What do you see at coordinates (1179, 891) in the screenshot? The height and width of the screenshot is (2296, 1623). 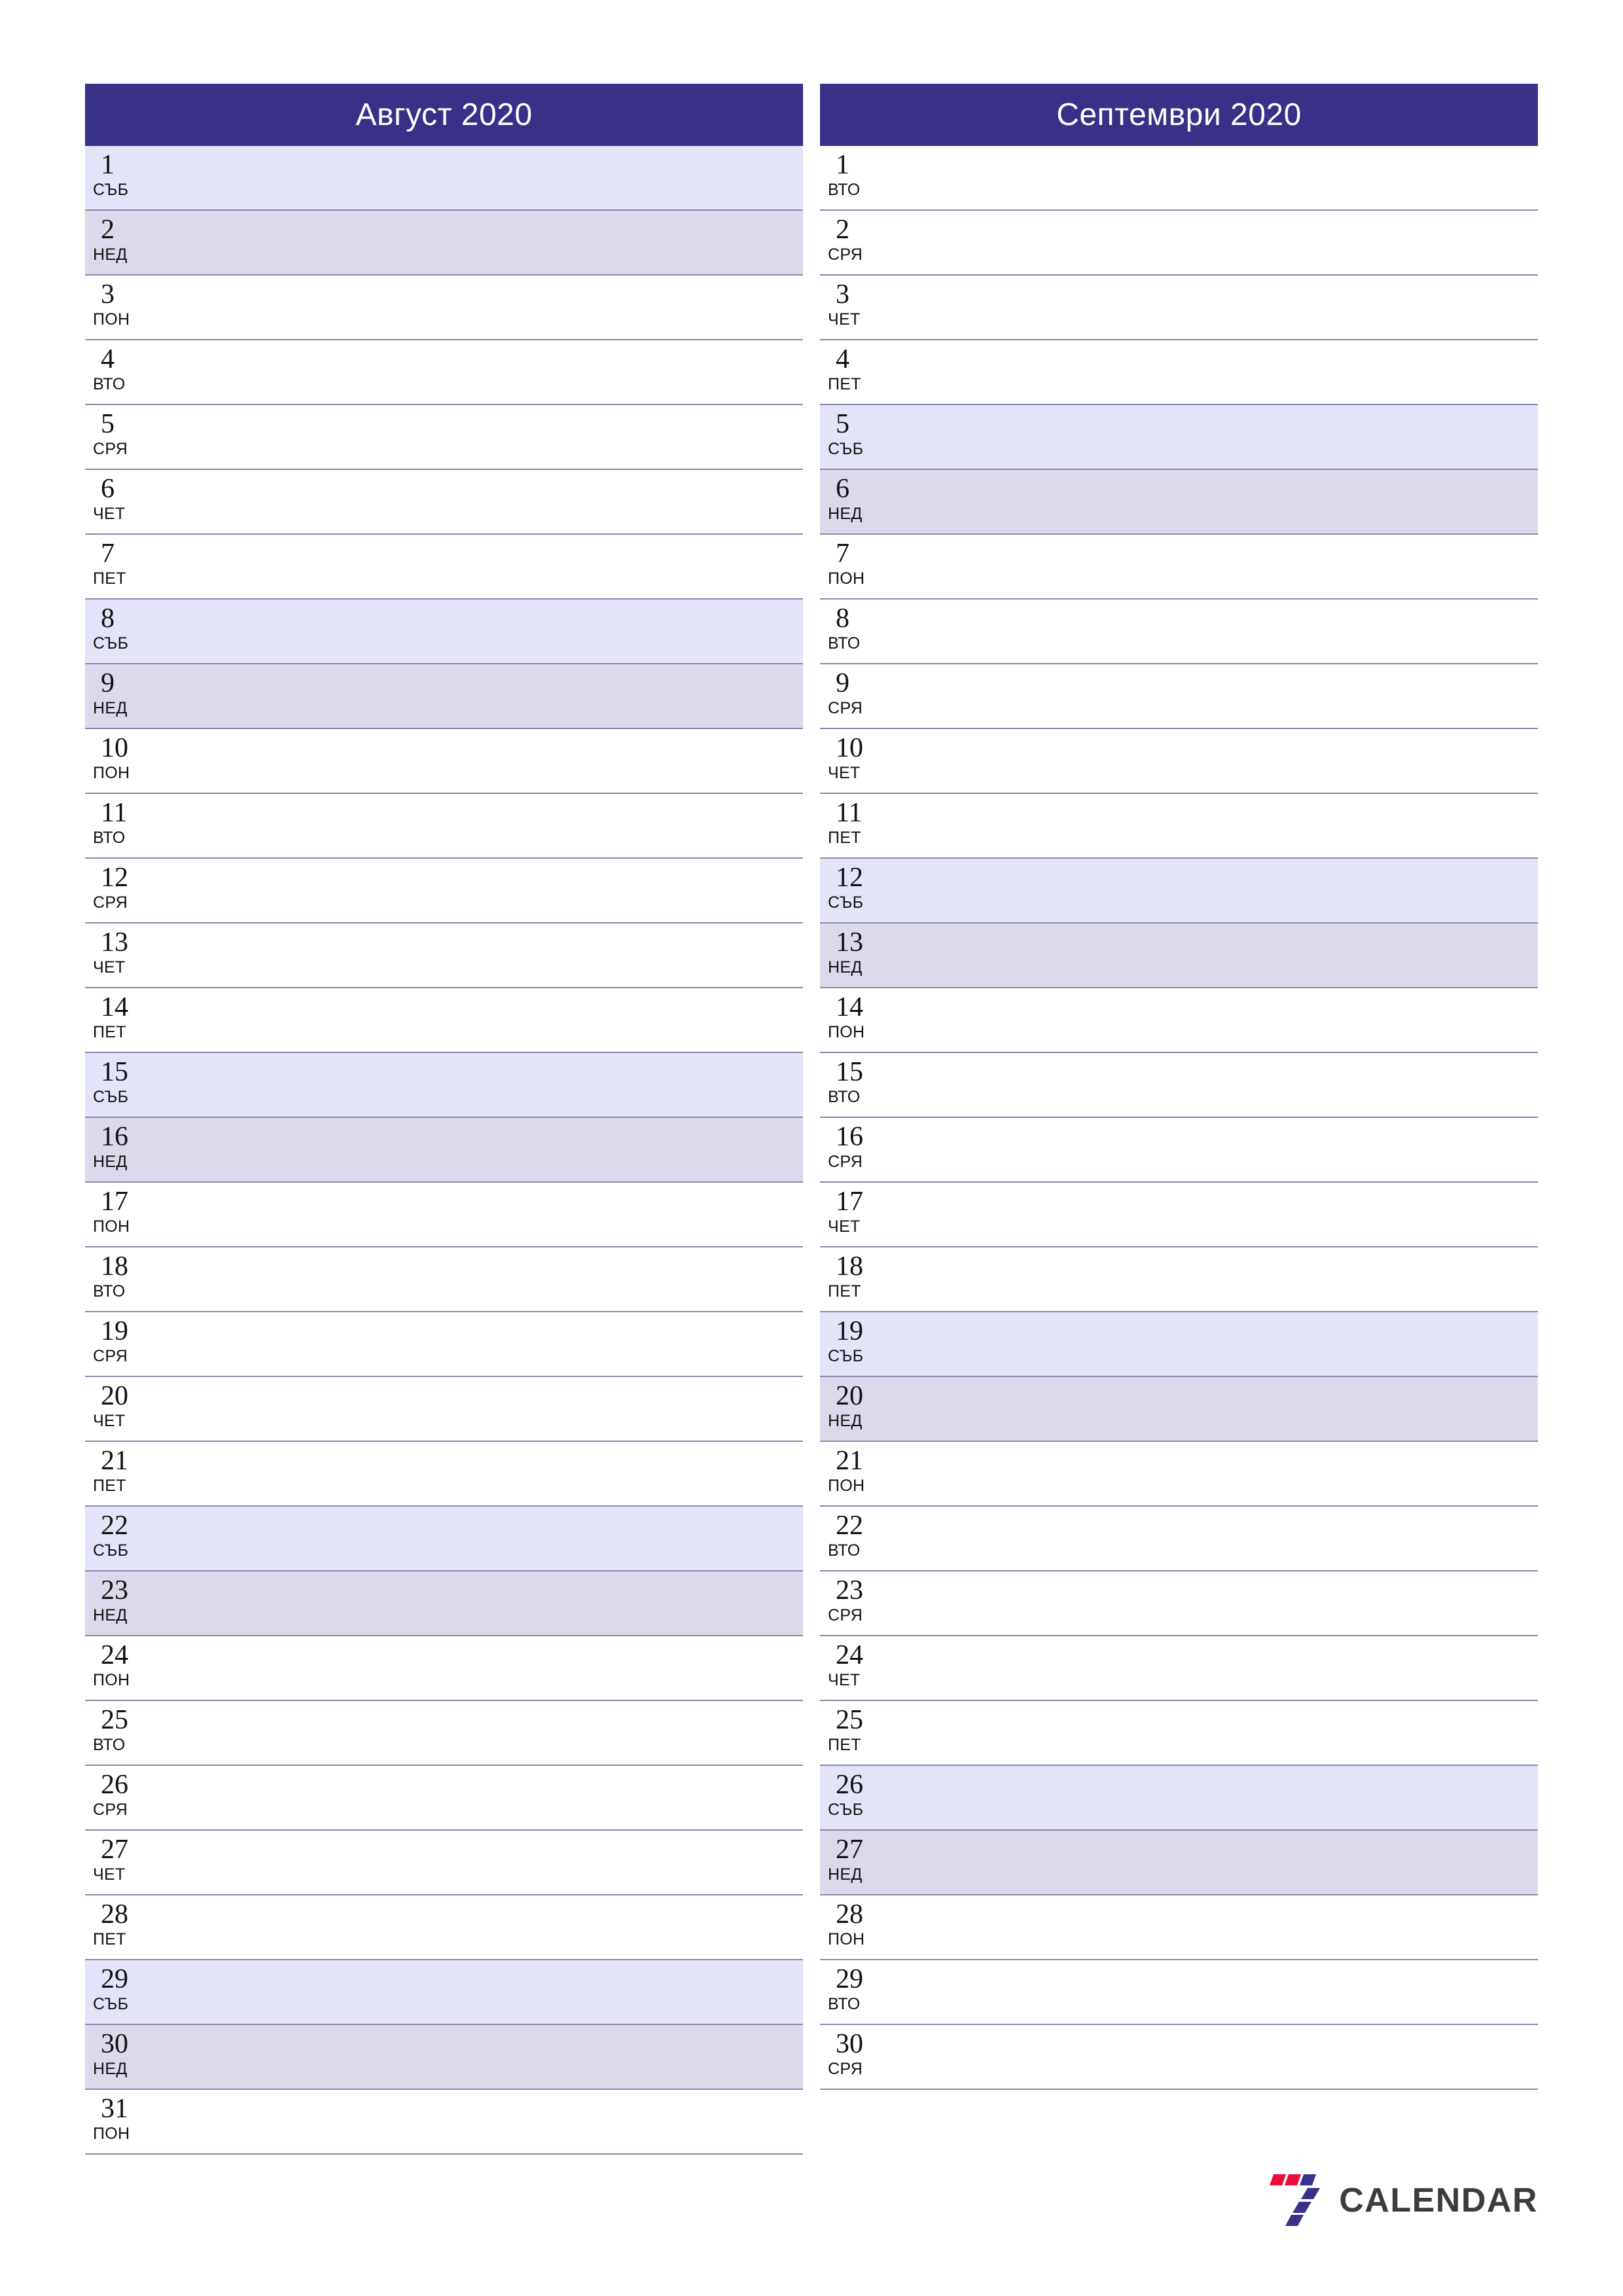 I see `day-row: 12 СЪБ` at bounding box center [1179, 891].